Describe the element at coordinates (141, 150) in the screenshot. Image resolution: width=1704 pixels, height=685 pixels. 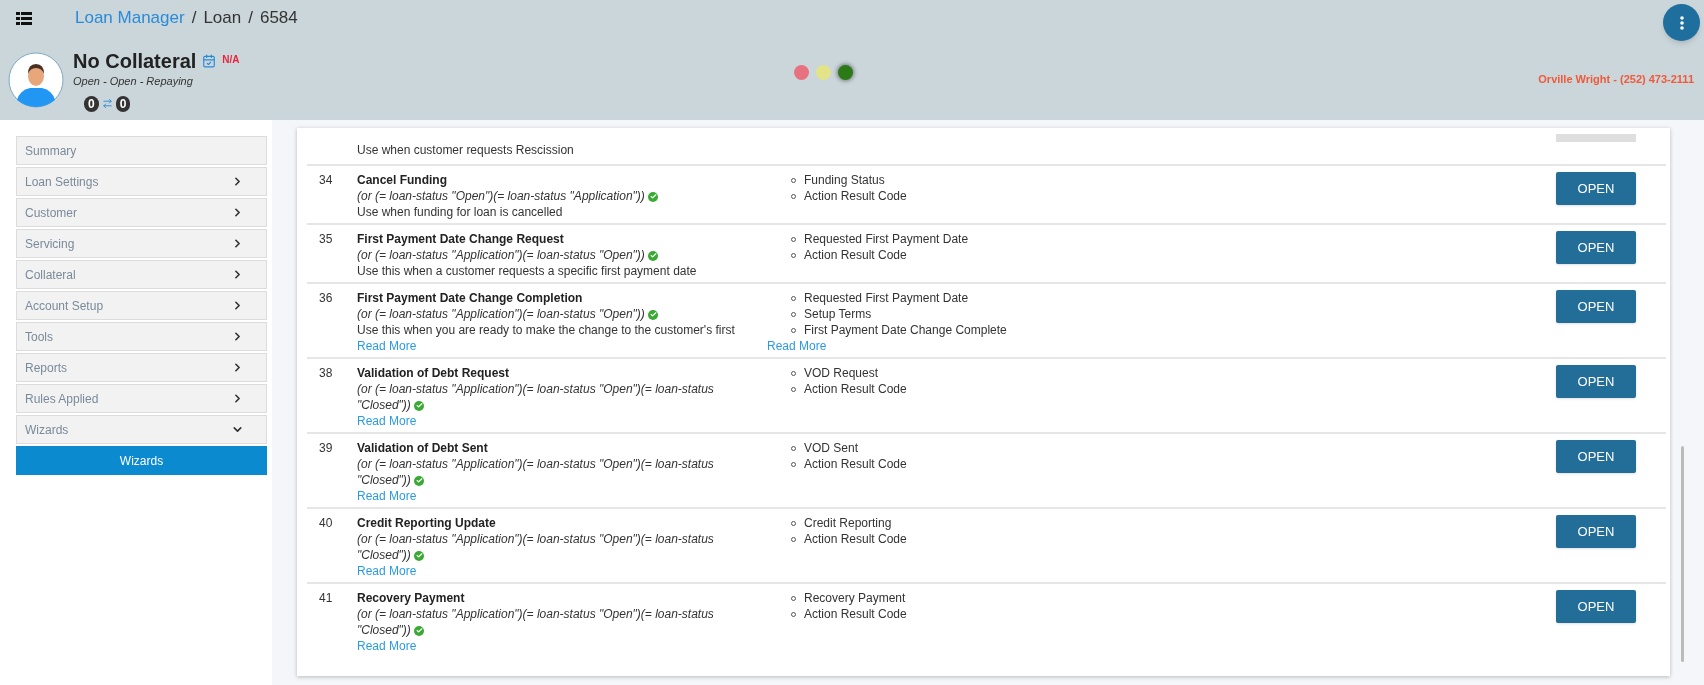
I see `sidebar-item: Summary` at that location.